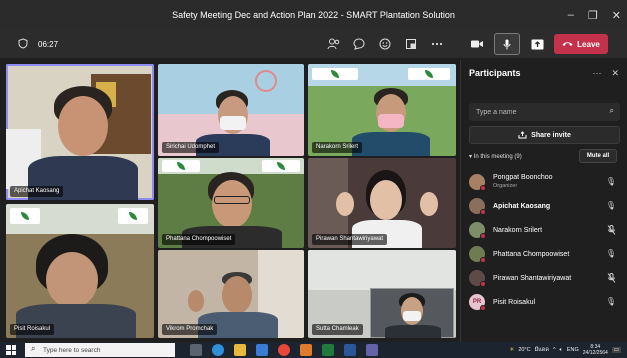 The height and width of the screenshot is (358, 627). What do you see at coordinates (616, 15) in the screenshot?
I see `close-window-button: ✕` at bounding box center [616, 15].